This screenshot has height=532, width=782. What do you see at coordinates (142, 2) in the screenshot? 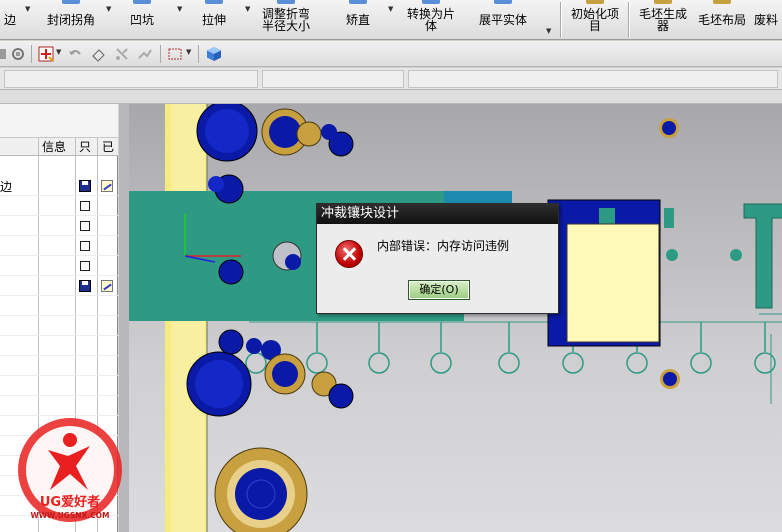
I see `dimple-icon` at bounding box center [142, 2].